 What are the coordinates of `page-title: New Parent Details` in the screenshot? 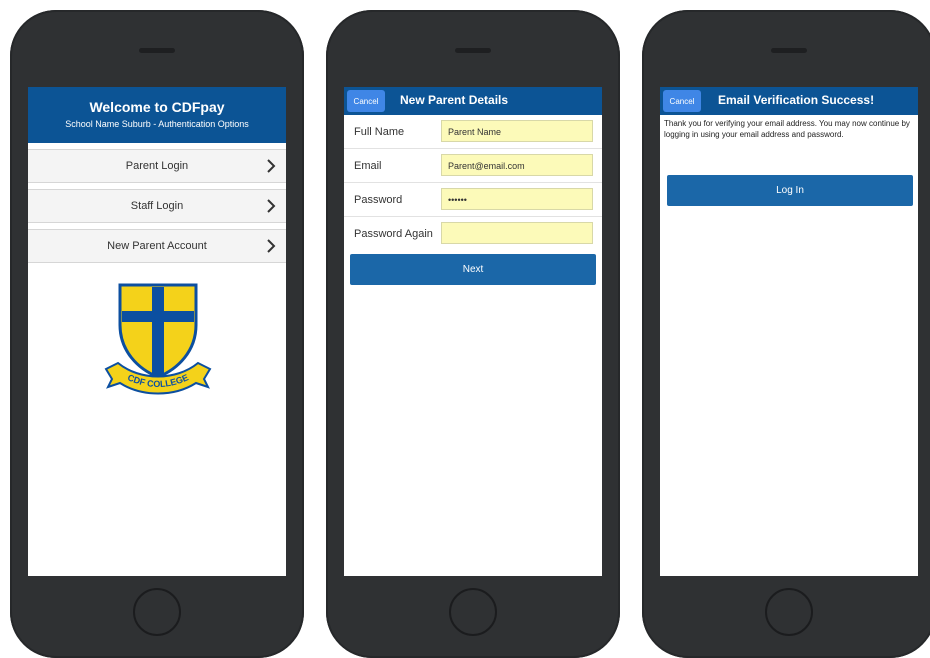 It's located at (454, 100).